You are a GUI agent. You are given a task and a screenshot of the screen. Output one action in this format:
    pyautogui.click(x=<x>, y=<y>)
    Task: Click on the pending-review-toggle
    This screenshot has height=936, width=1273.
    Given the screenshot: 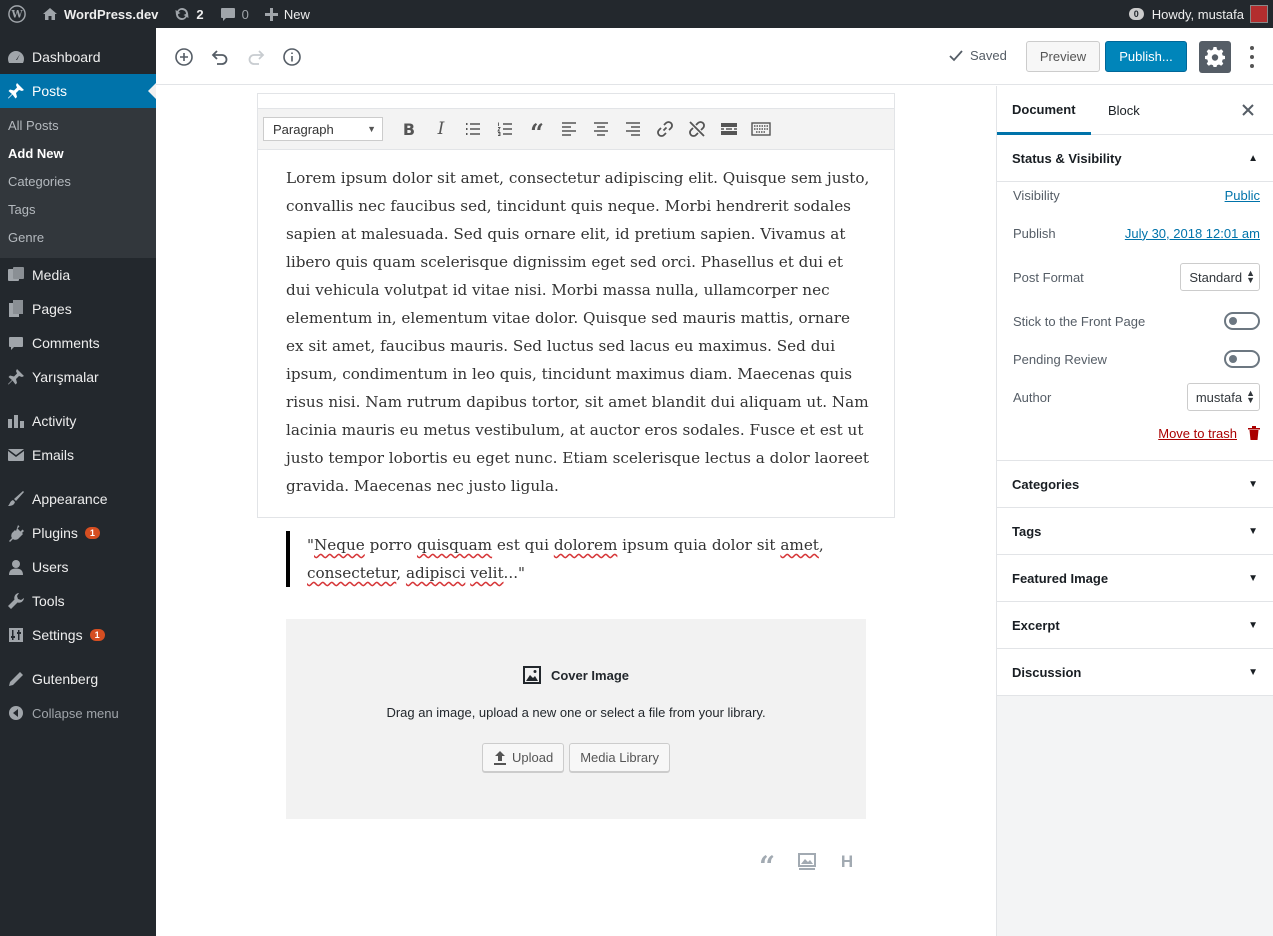 What is the action you would take?
    pyautogui.click(x=1242, y=359)
    